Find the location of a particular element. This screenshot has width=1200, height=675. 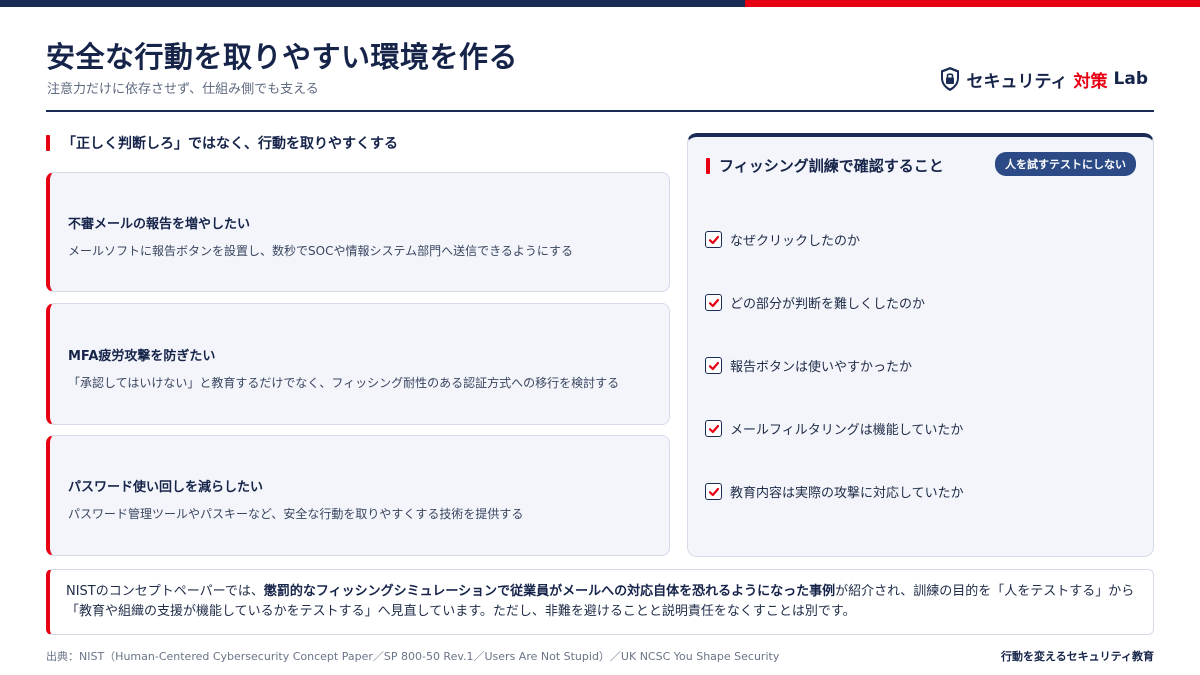

brand-name-accent: 対策 is located at coordinates (1090, 81).